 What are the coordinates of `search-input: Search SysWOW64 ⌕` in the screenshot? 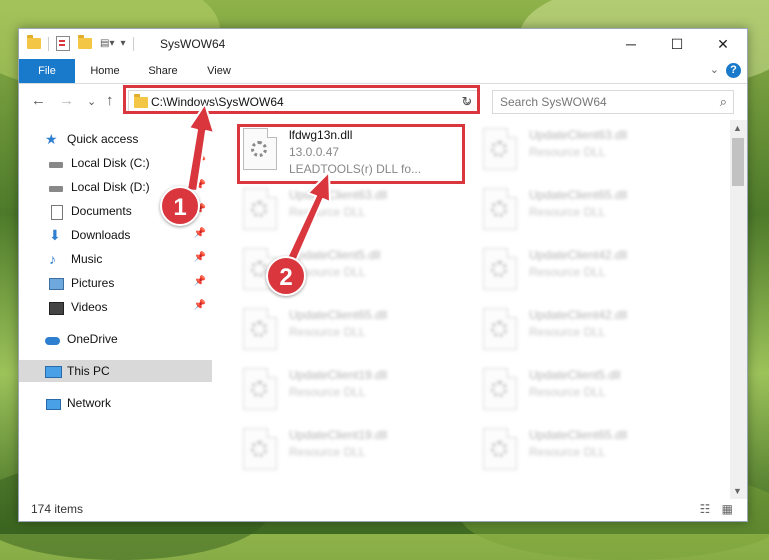 It's located at (613, 102).